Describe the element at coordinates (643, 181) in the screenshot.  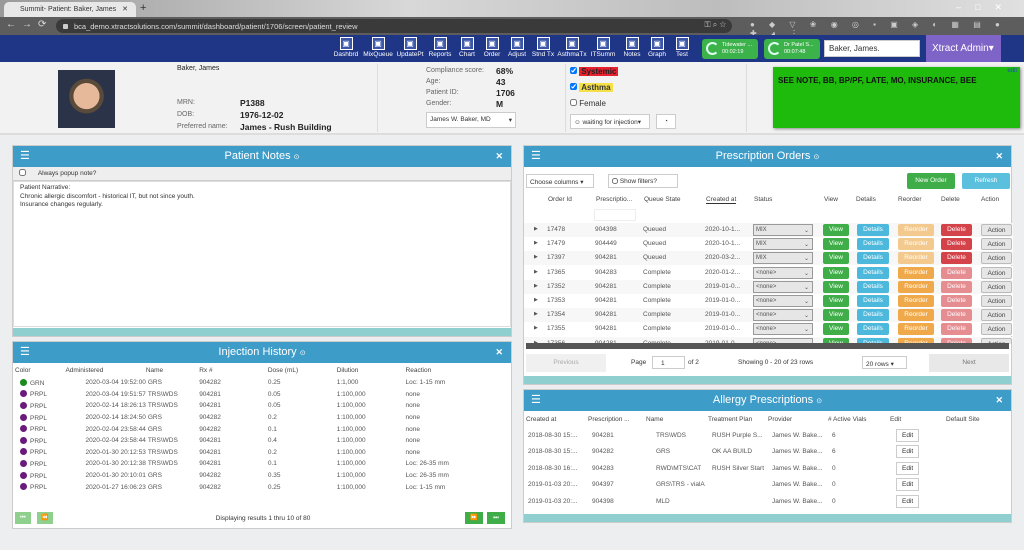
I see `show-filters-toggle: Show filters?` at that location.